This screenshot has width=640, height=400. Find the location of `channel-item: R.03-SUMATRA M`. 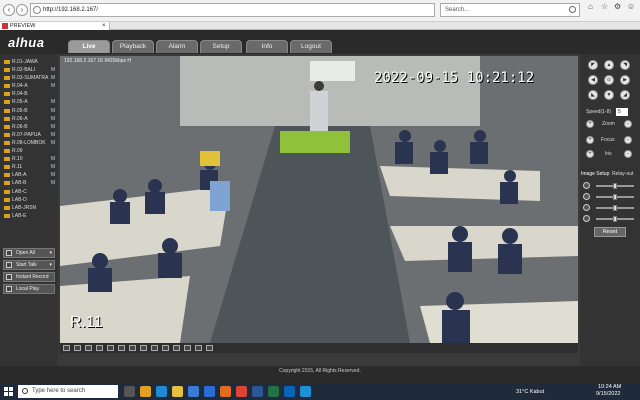

channel-item: R.03-SUMATRA M is located at coordinates (30, 78).